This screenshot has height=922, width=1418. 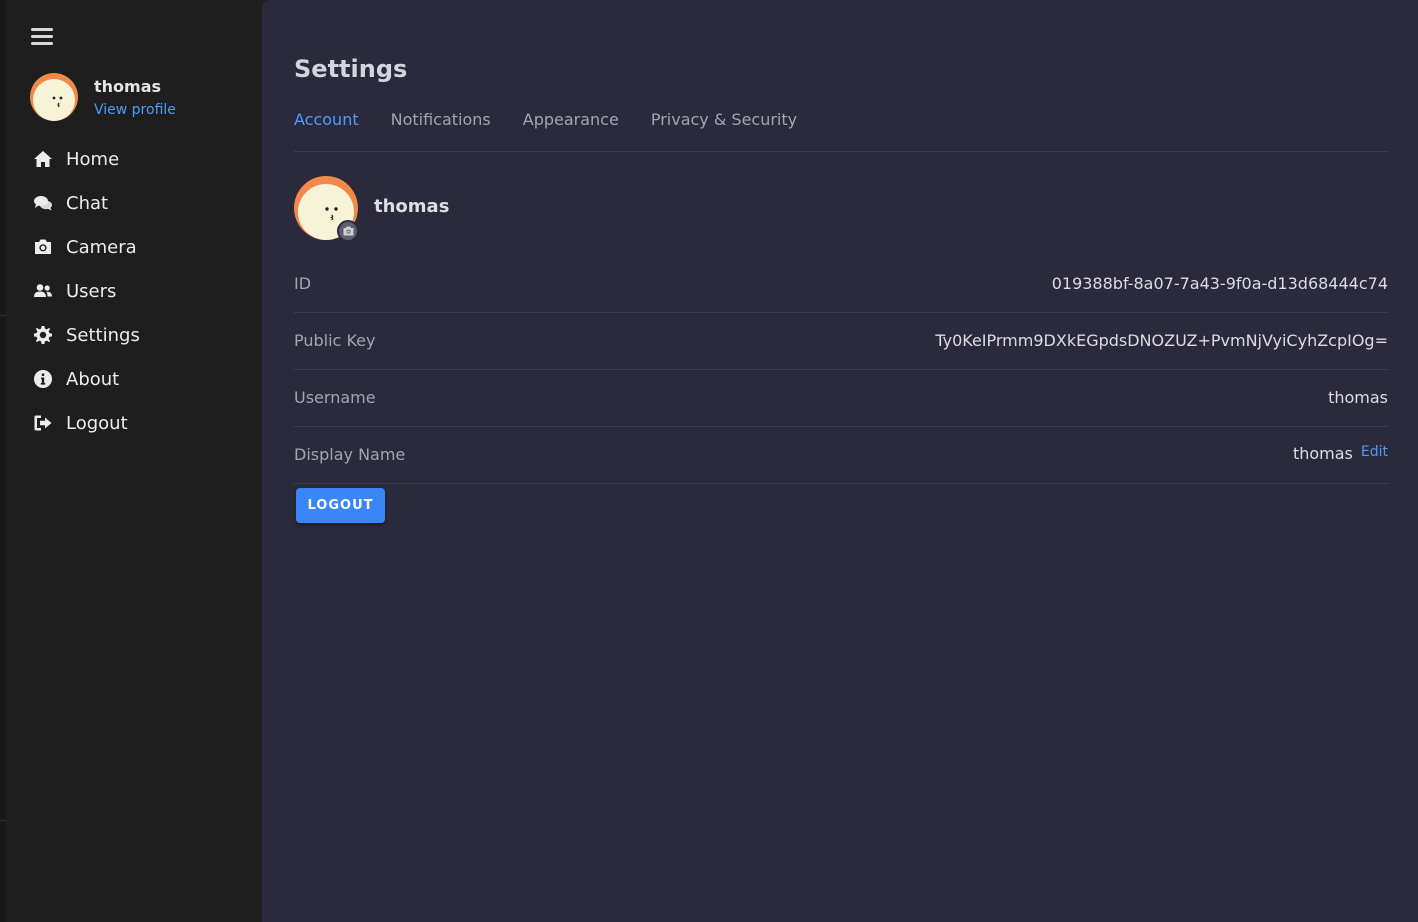 What do you see at coordinates (97, 423) in the screenshot?
I see `sidebar-item-label: Logout` at bounding box center [97, 423].